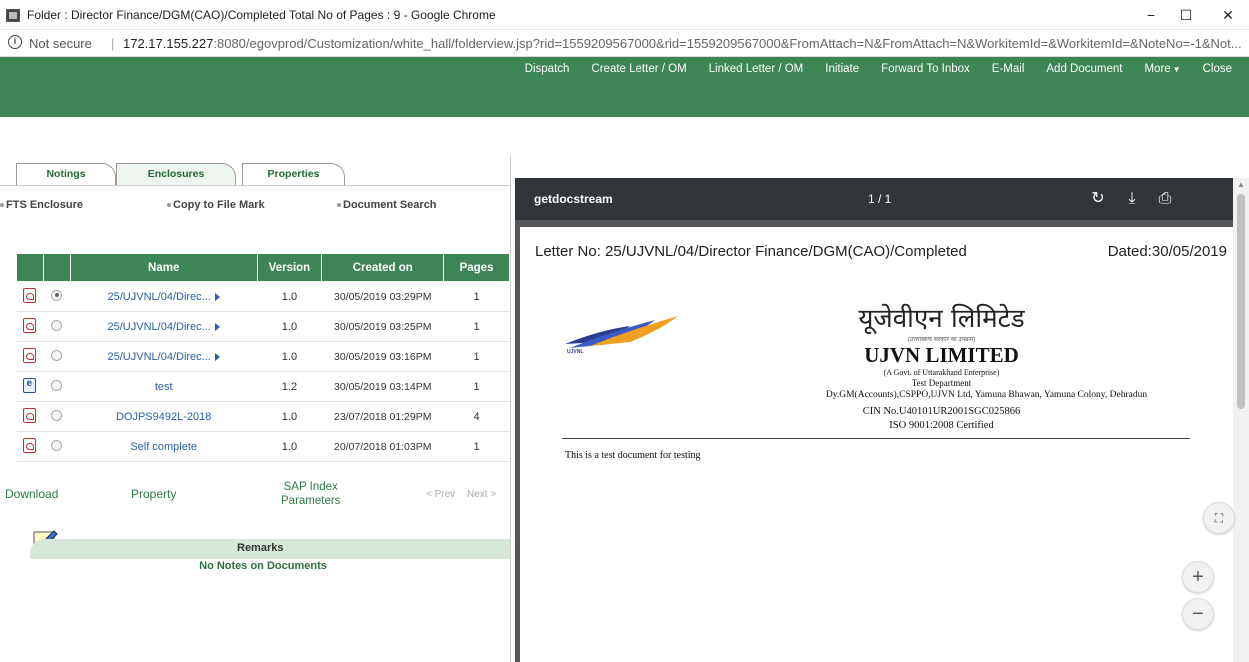  Describe the element at coordinates (1132, 199) in the screenshot. I see `download-icon: ⤓` at that location.